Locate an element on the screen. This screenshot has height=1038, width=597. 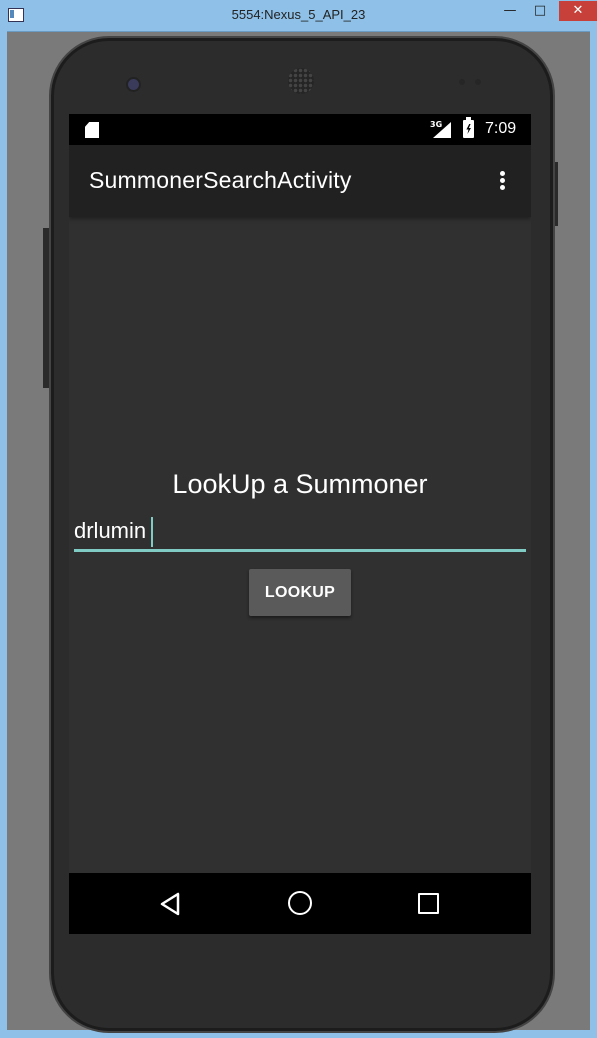
recent-apps-icon is located at coordinates (428, 903).